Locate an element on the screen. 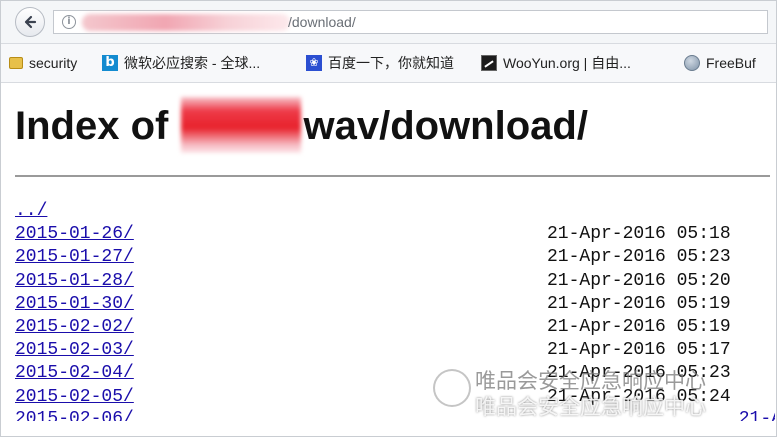 This screenshot has width=777, height=437. entry-date: 21-Apr-2016 05:18 is located at coordinates (639, 234).